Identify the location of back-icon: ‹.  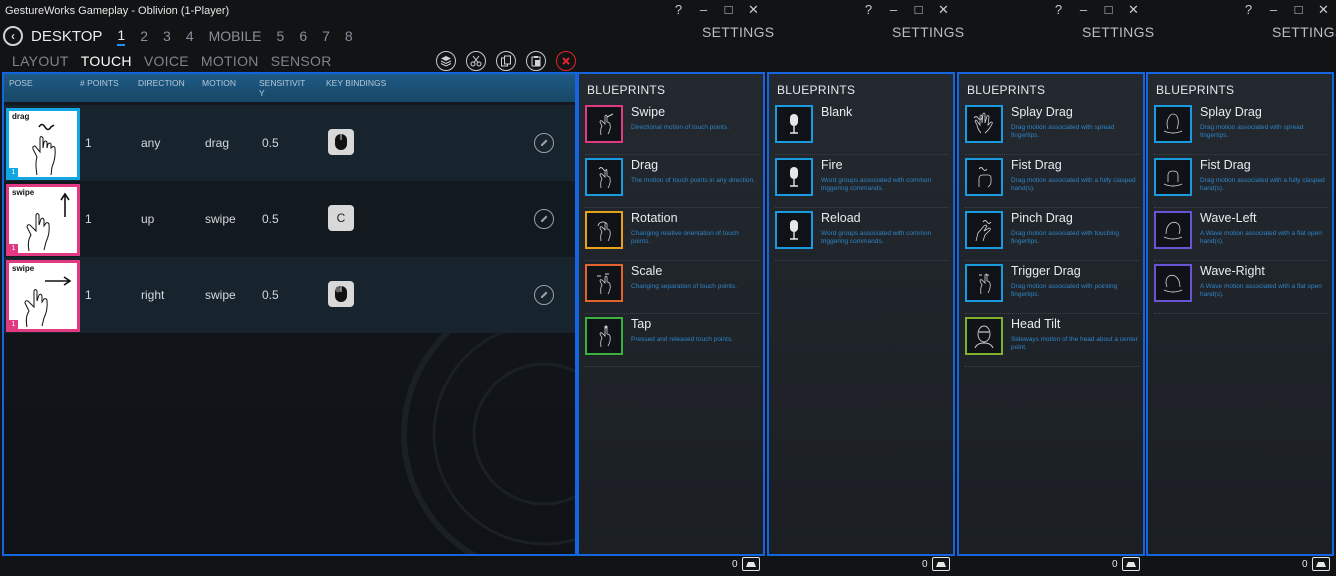
(13, 36).